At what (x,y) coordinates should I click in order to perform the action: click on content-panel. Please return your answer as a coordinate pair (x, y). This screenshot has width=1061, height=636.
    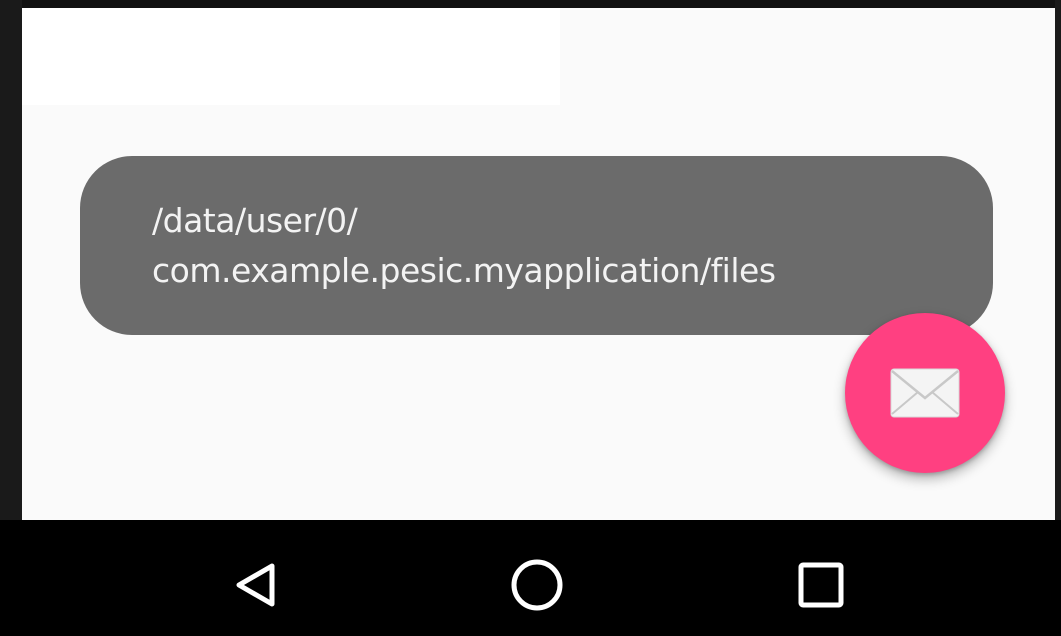
    Looking at the image, I should click on (291, 56).